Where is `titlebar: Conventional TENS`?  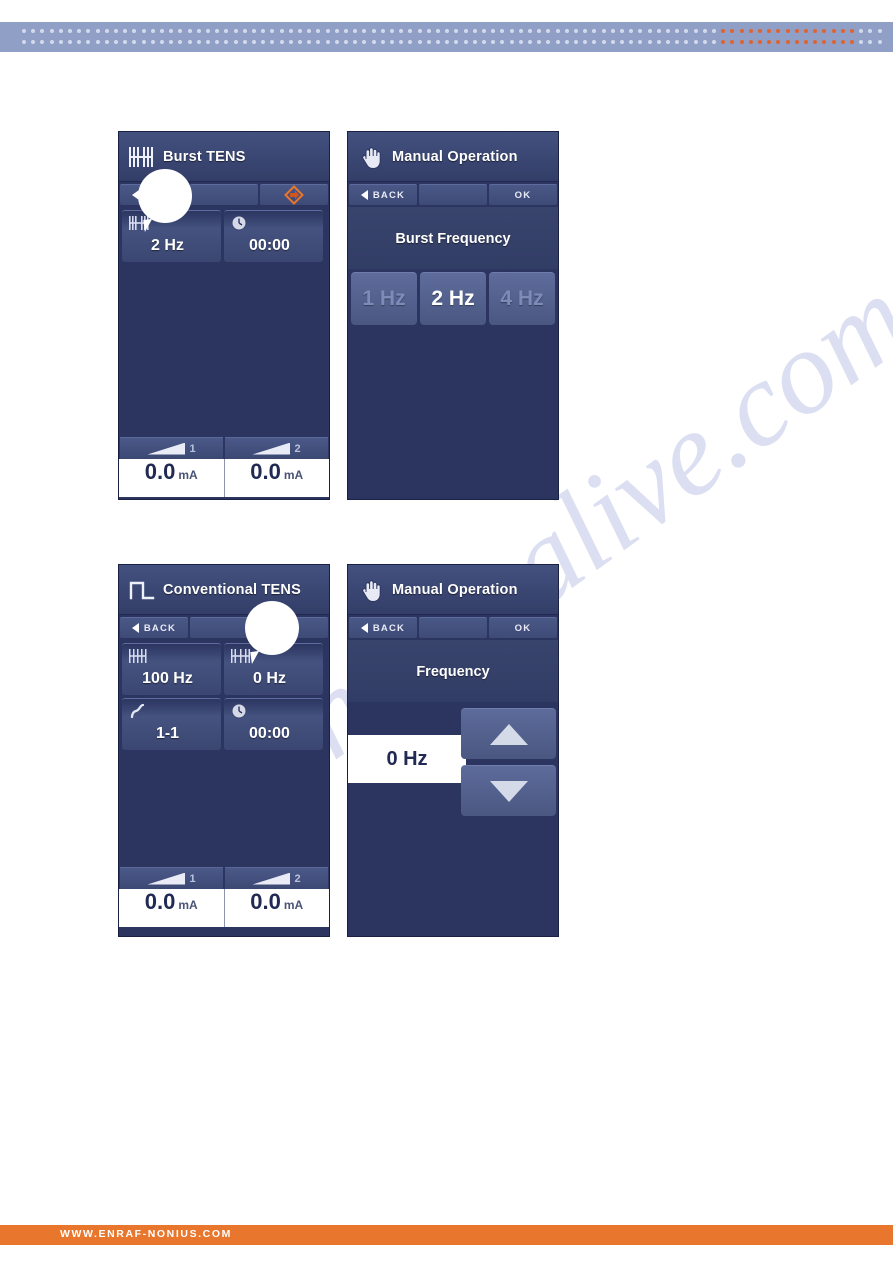 titlebar: Conventional TENS is located at coordinates (224, 590).